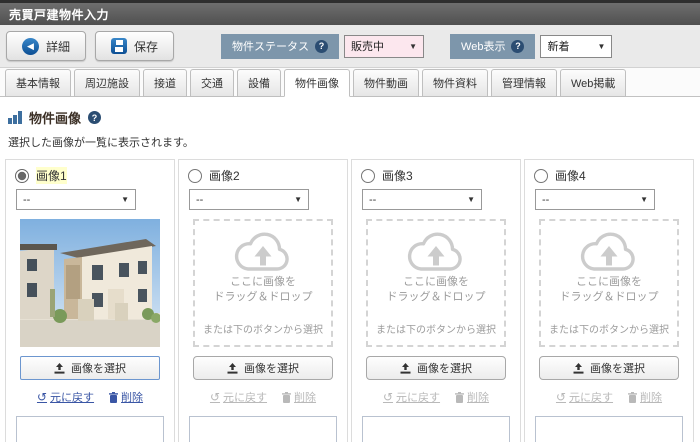  What do you see at coordinates (58, 46) in the screenshot?
I see `detail-button-label: 詳細` at bounding box center [58, 46].